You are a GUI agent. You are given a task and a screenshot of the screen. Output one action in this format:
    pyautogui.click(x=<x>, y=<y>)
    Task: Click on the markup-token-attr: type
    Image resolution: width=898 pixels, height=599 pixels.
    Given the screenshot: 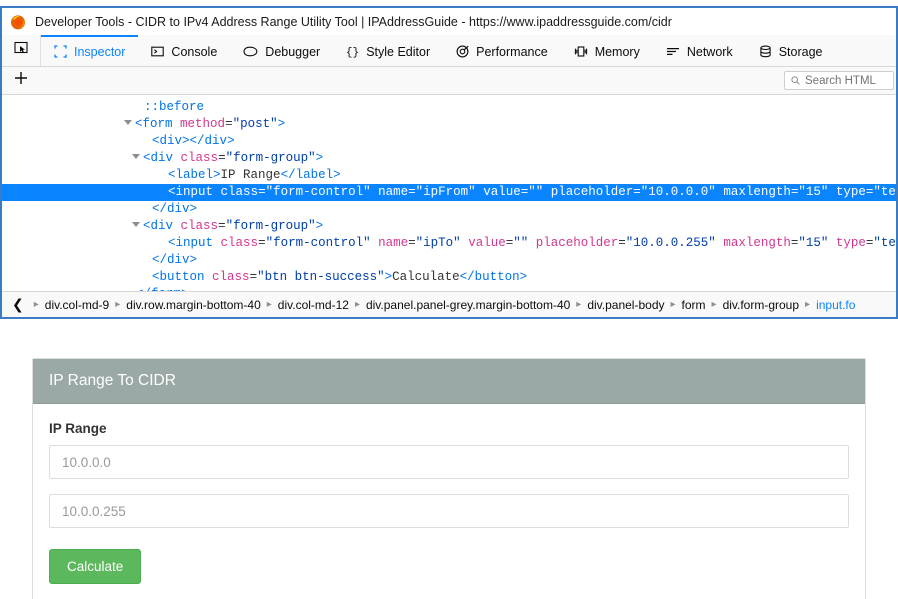 What is the action you would take?
    pyautogui.click(x=850, y=192)
    